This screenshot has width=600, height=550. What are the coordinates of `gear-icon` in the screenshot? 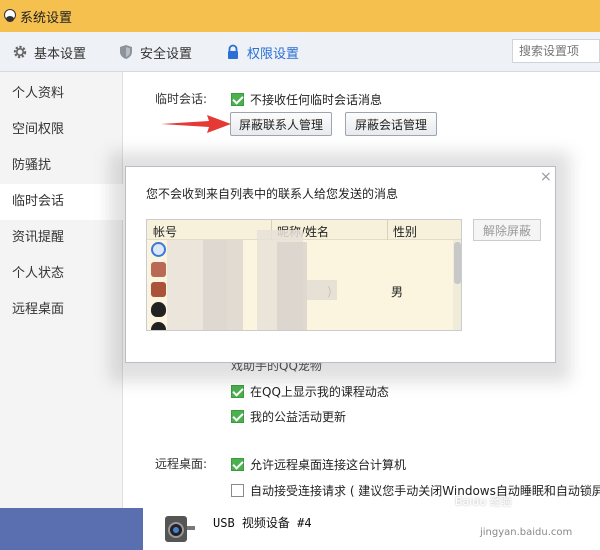 It's located at (20, 52).